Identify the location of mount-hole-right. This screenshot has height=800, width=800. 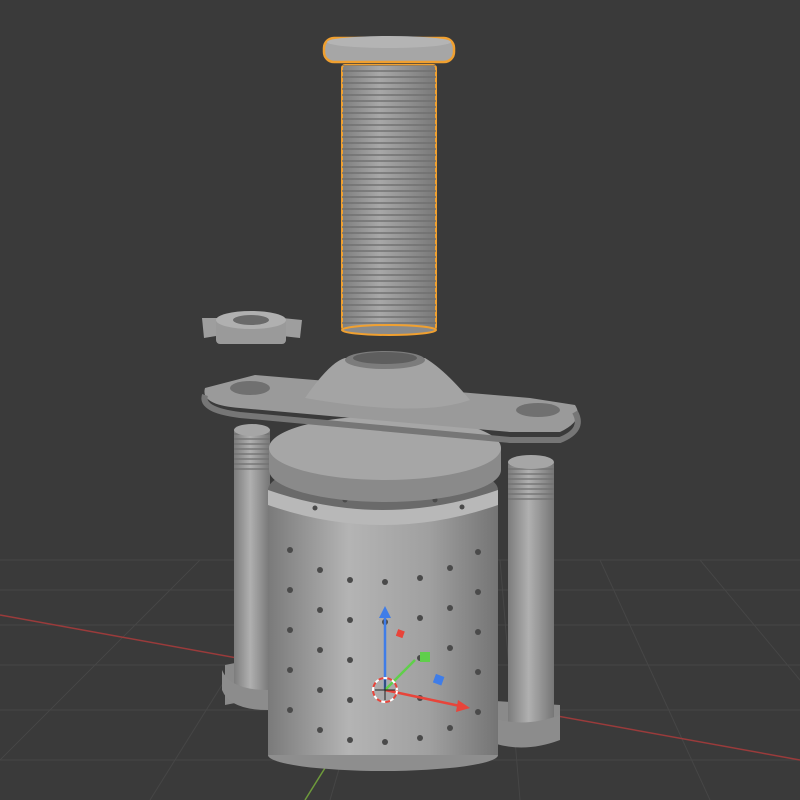
(538, 410).